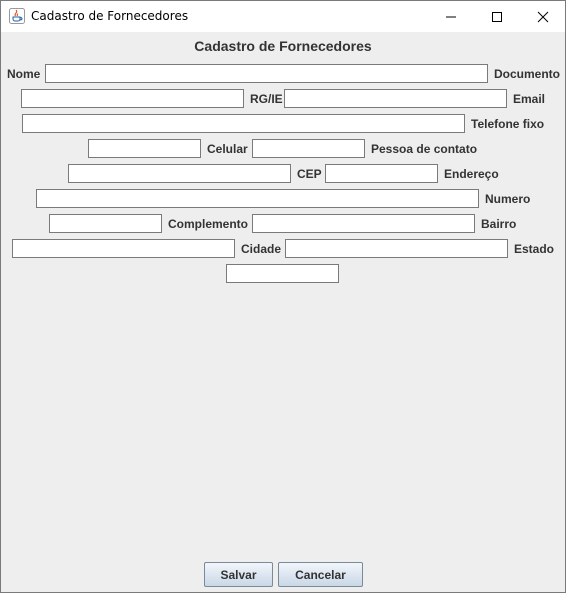 The image size is (566, 593). I want to click on window-title: Cadastro de Fornecedores, so click(110, 16).